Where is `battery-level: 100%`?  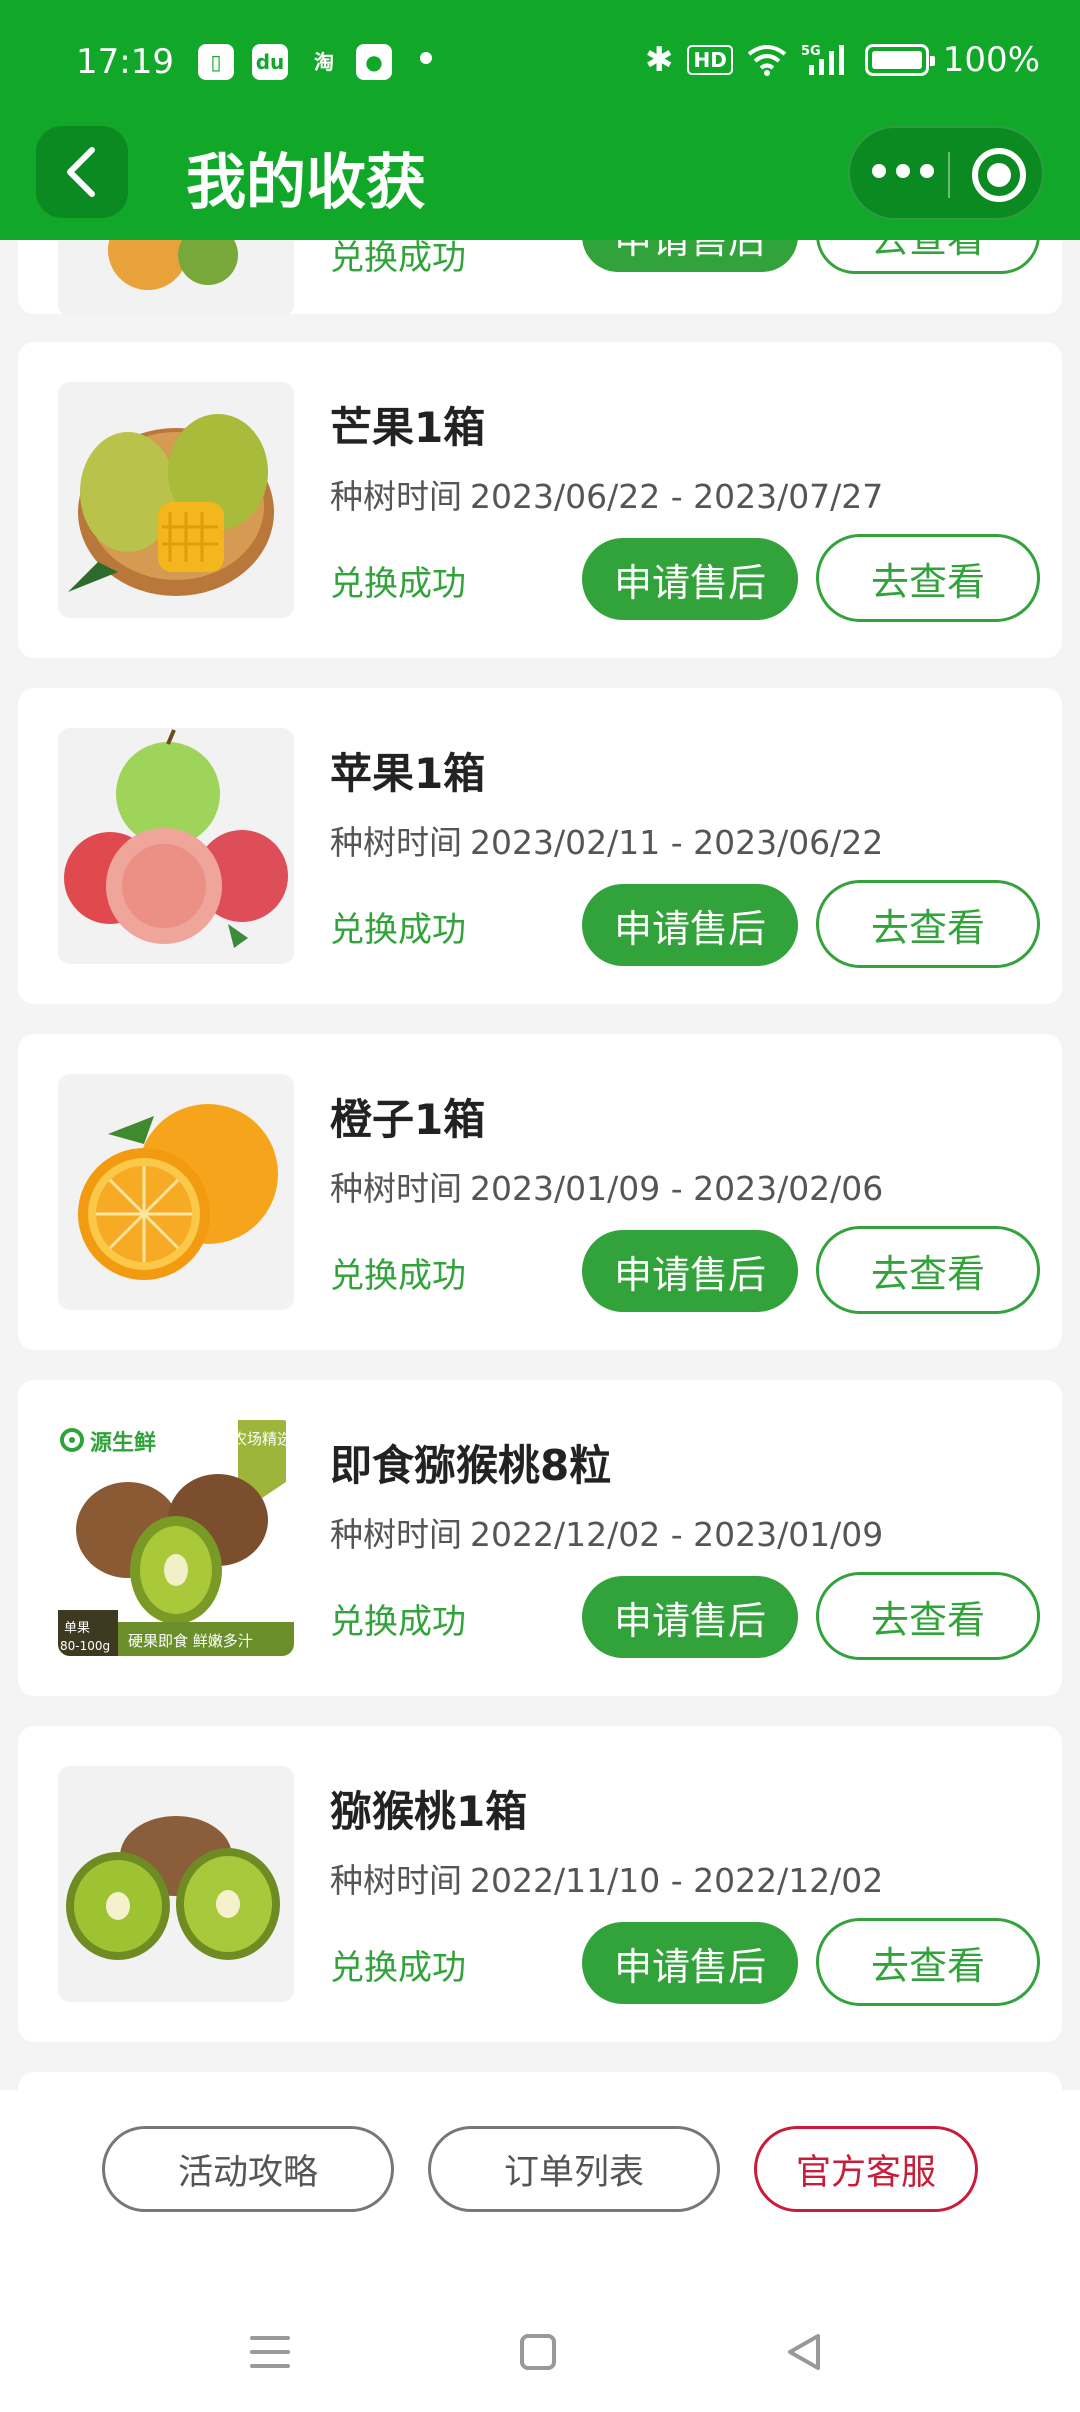
battery-level: 100% is located at coordinates (991, 60).